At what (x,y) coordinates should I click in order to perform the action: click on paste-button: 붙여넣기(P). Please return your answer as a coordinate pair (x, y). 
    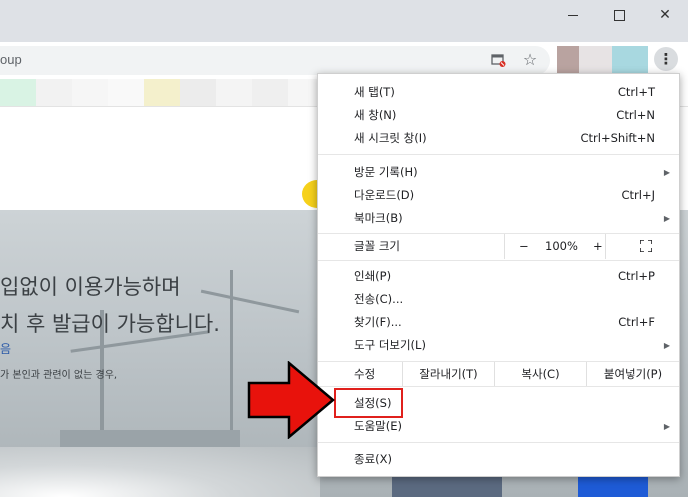
    Looking at the image, I should click on (632, 374).